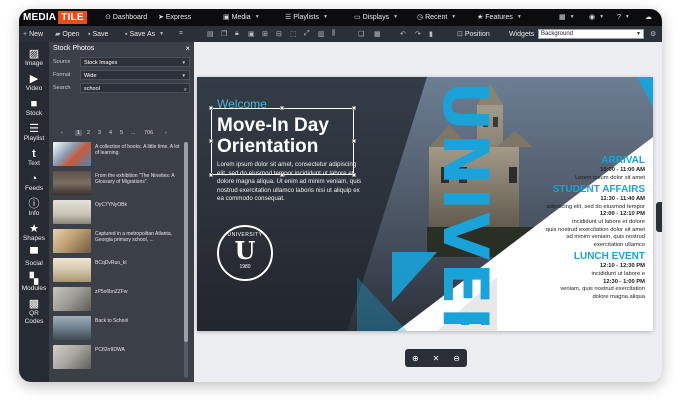  I want to click on source-value: Stock Images, so click(101, 63).